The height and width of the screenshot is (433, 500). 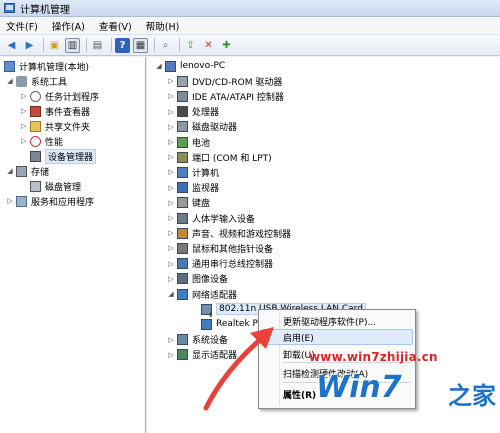 I want to click on toolbar-separator, so click(x=111, y=45).